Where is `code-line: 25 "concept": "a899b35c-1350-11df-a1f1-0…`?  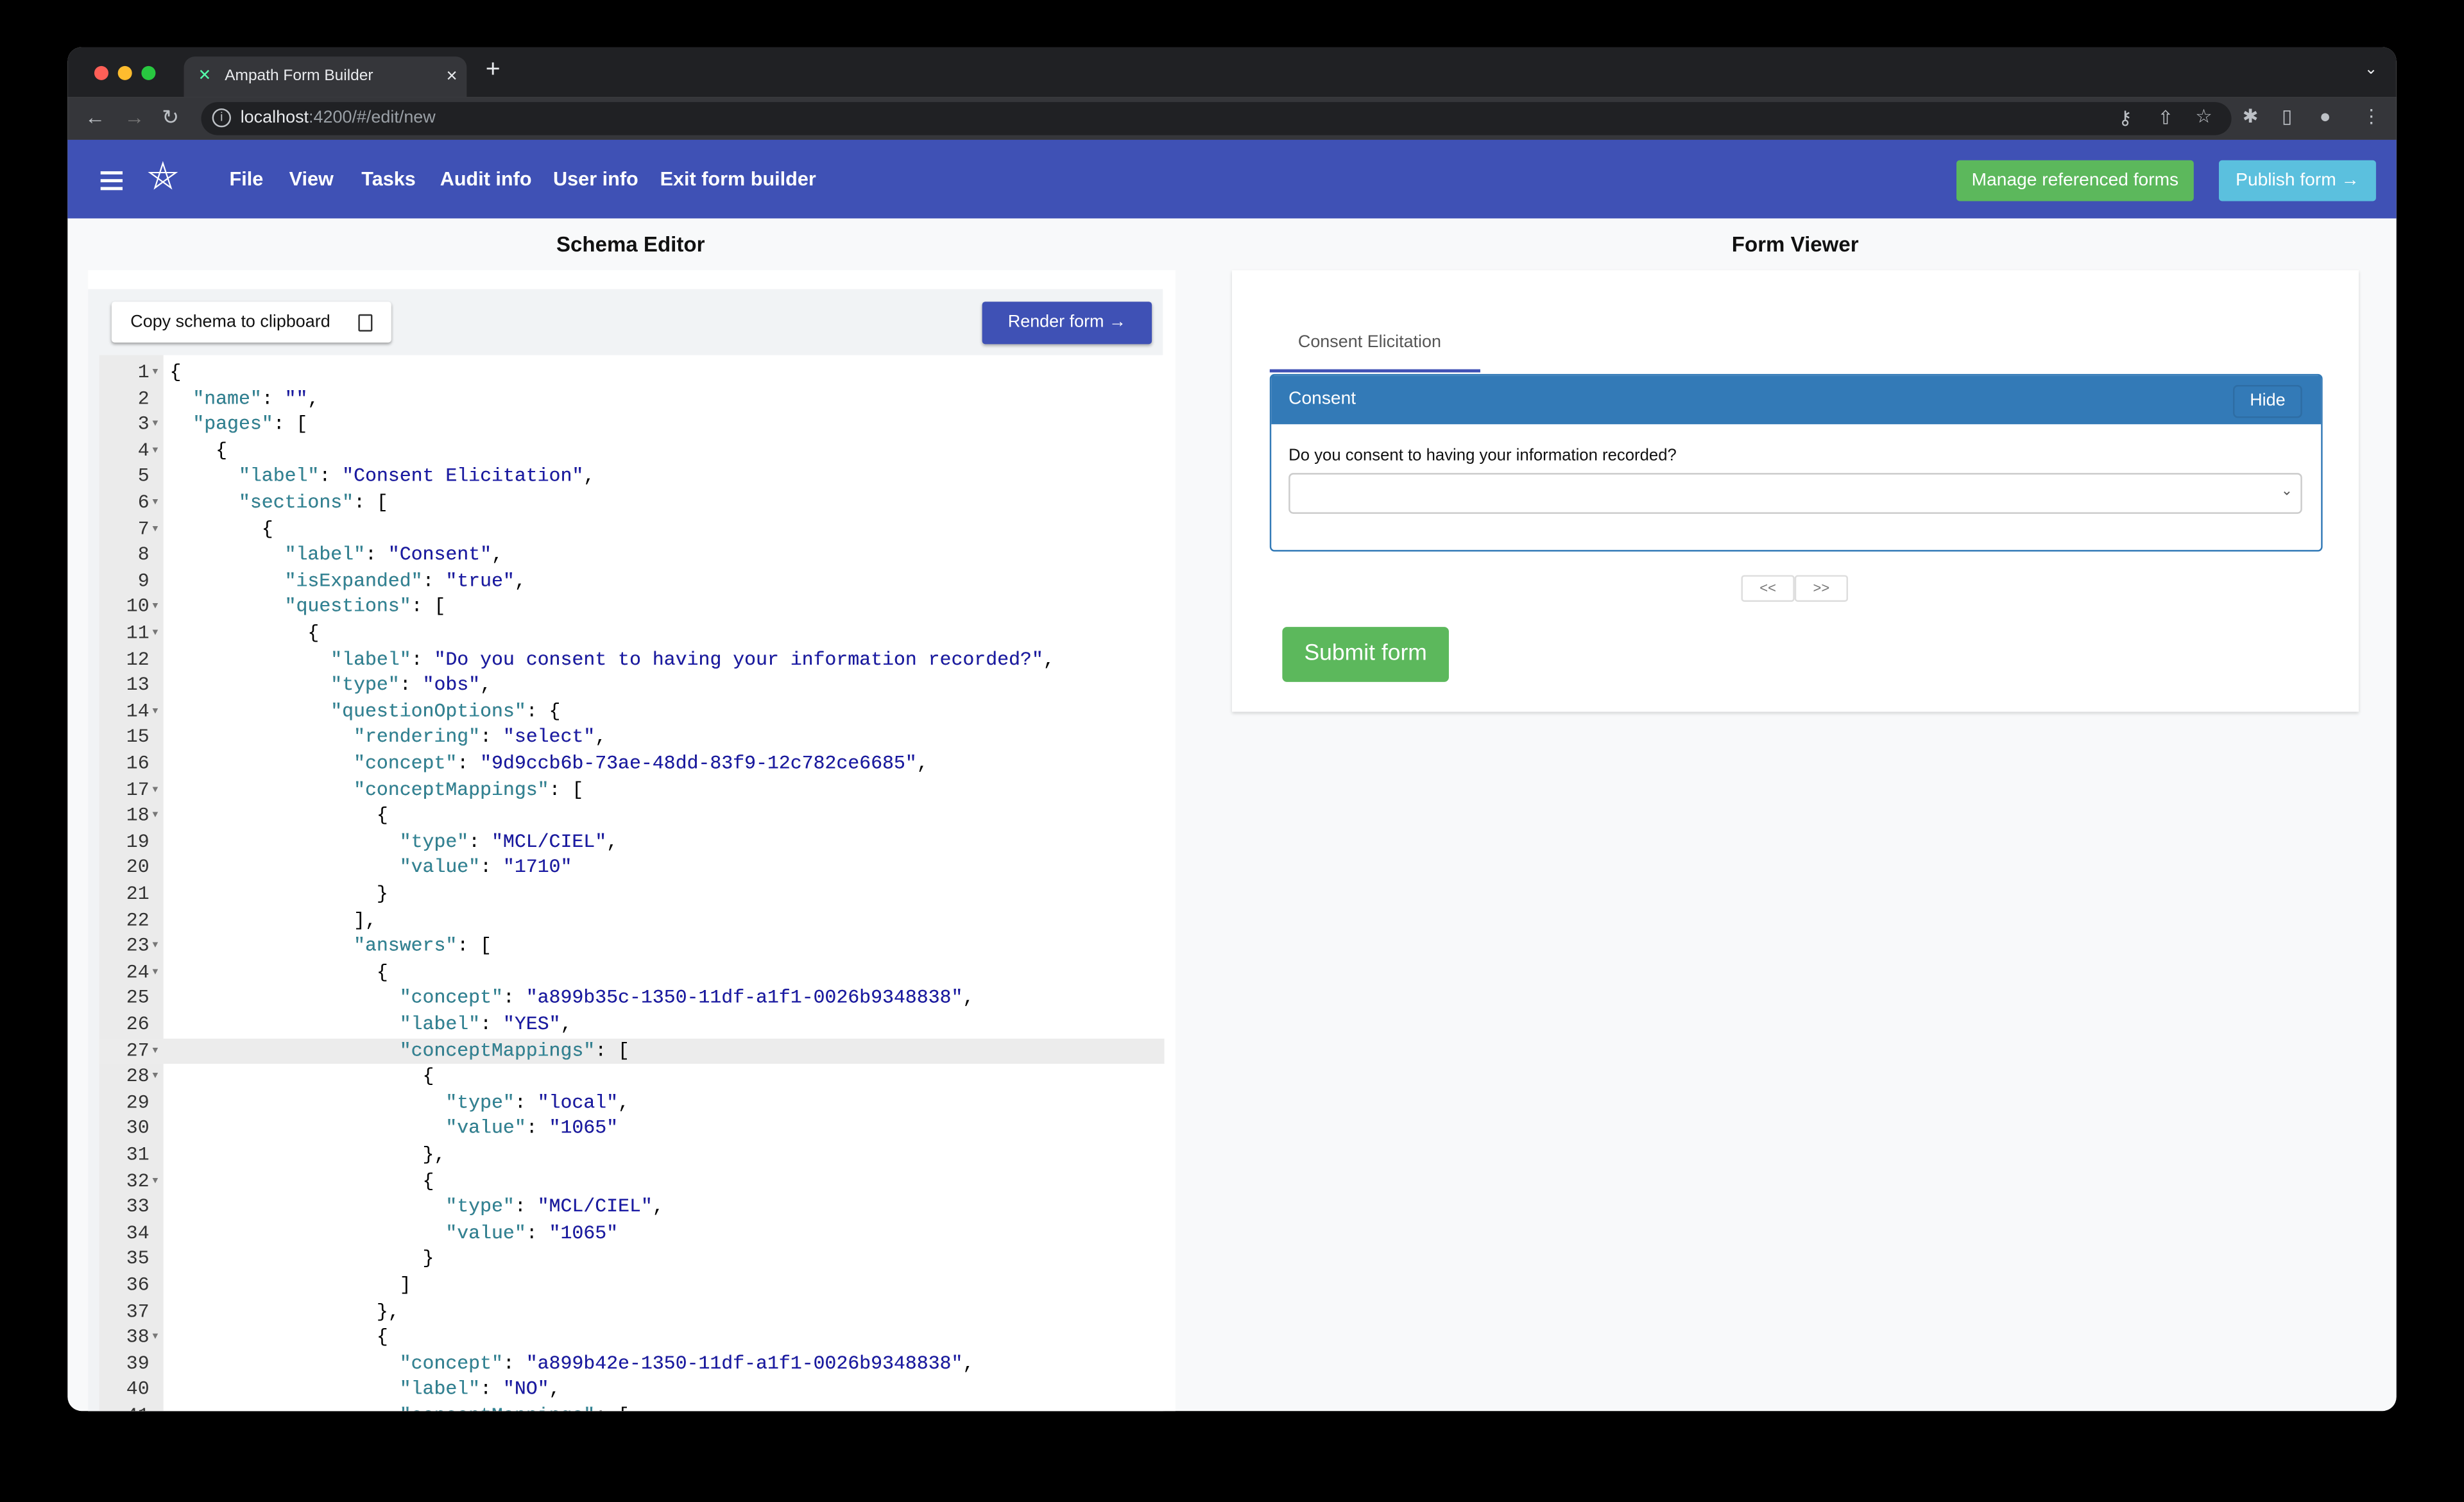 code-line: 25 "concept": "a899b35c-1350-11df-a1f1-0… is located at coordinates (632, 999).